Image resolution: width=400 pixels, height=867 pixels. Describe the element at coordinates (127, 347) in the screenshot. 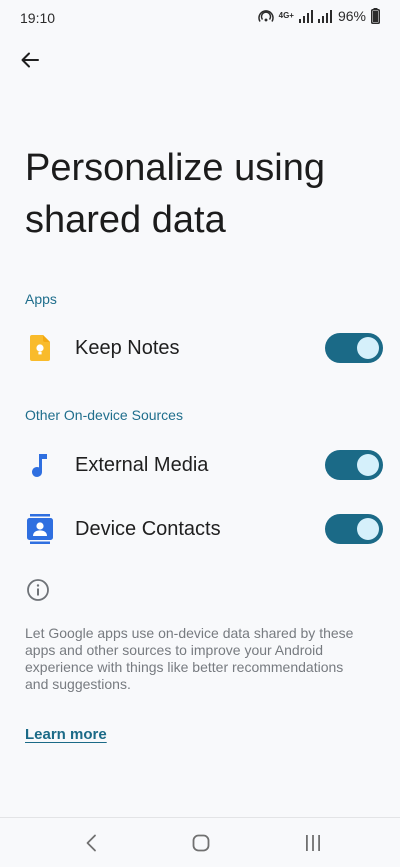

I see `row-label-keep-notes: Keep Notes` at that location.